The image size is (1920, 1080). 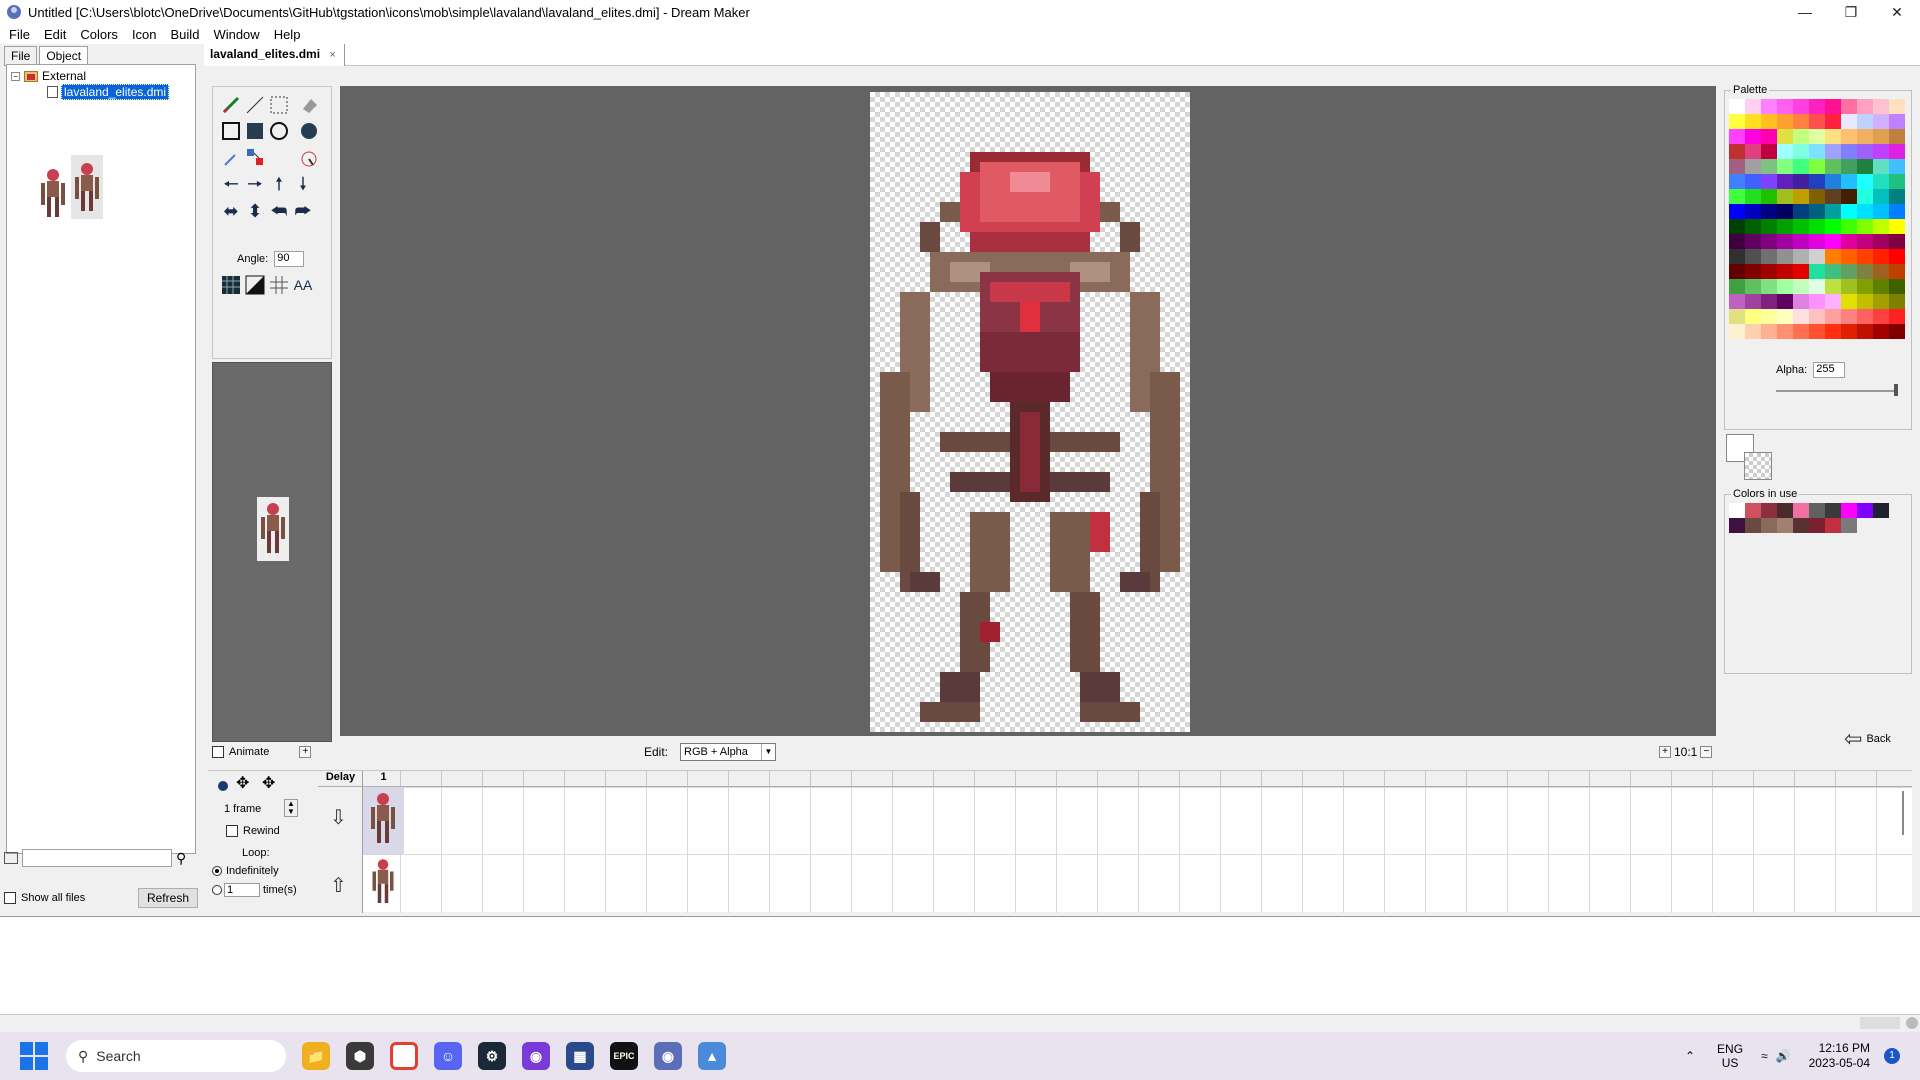 What do you see at coordinates (185, 34) in the screenshot?
I see `menu-build: Build` at bounding box center [185, 34].